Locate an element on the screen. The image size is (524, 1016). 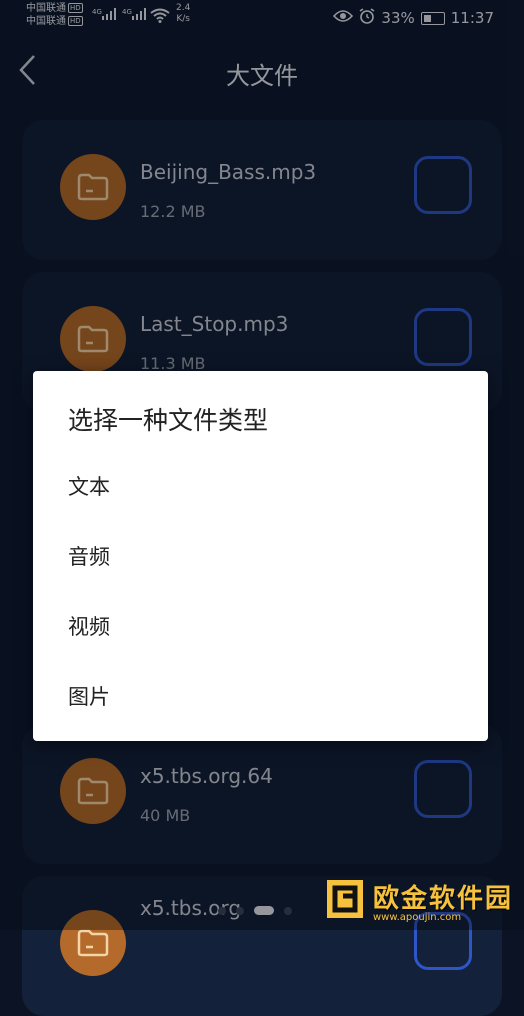
option-video: 视频 is located at coordinates (260, 625).